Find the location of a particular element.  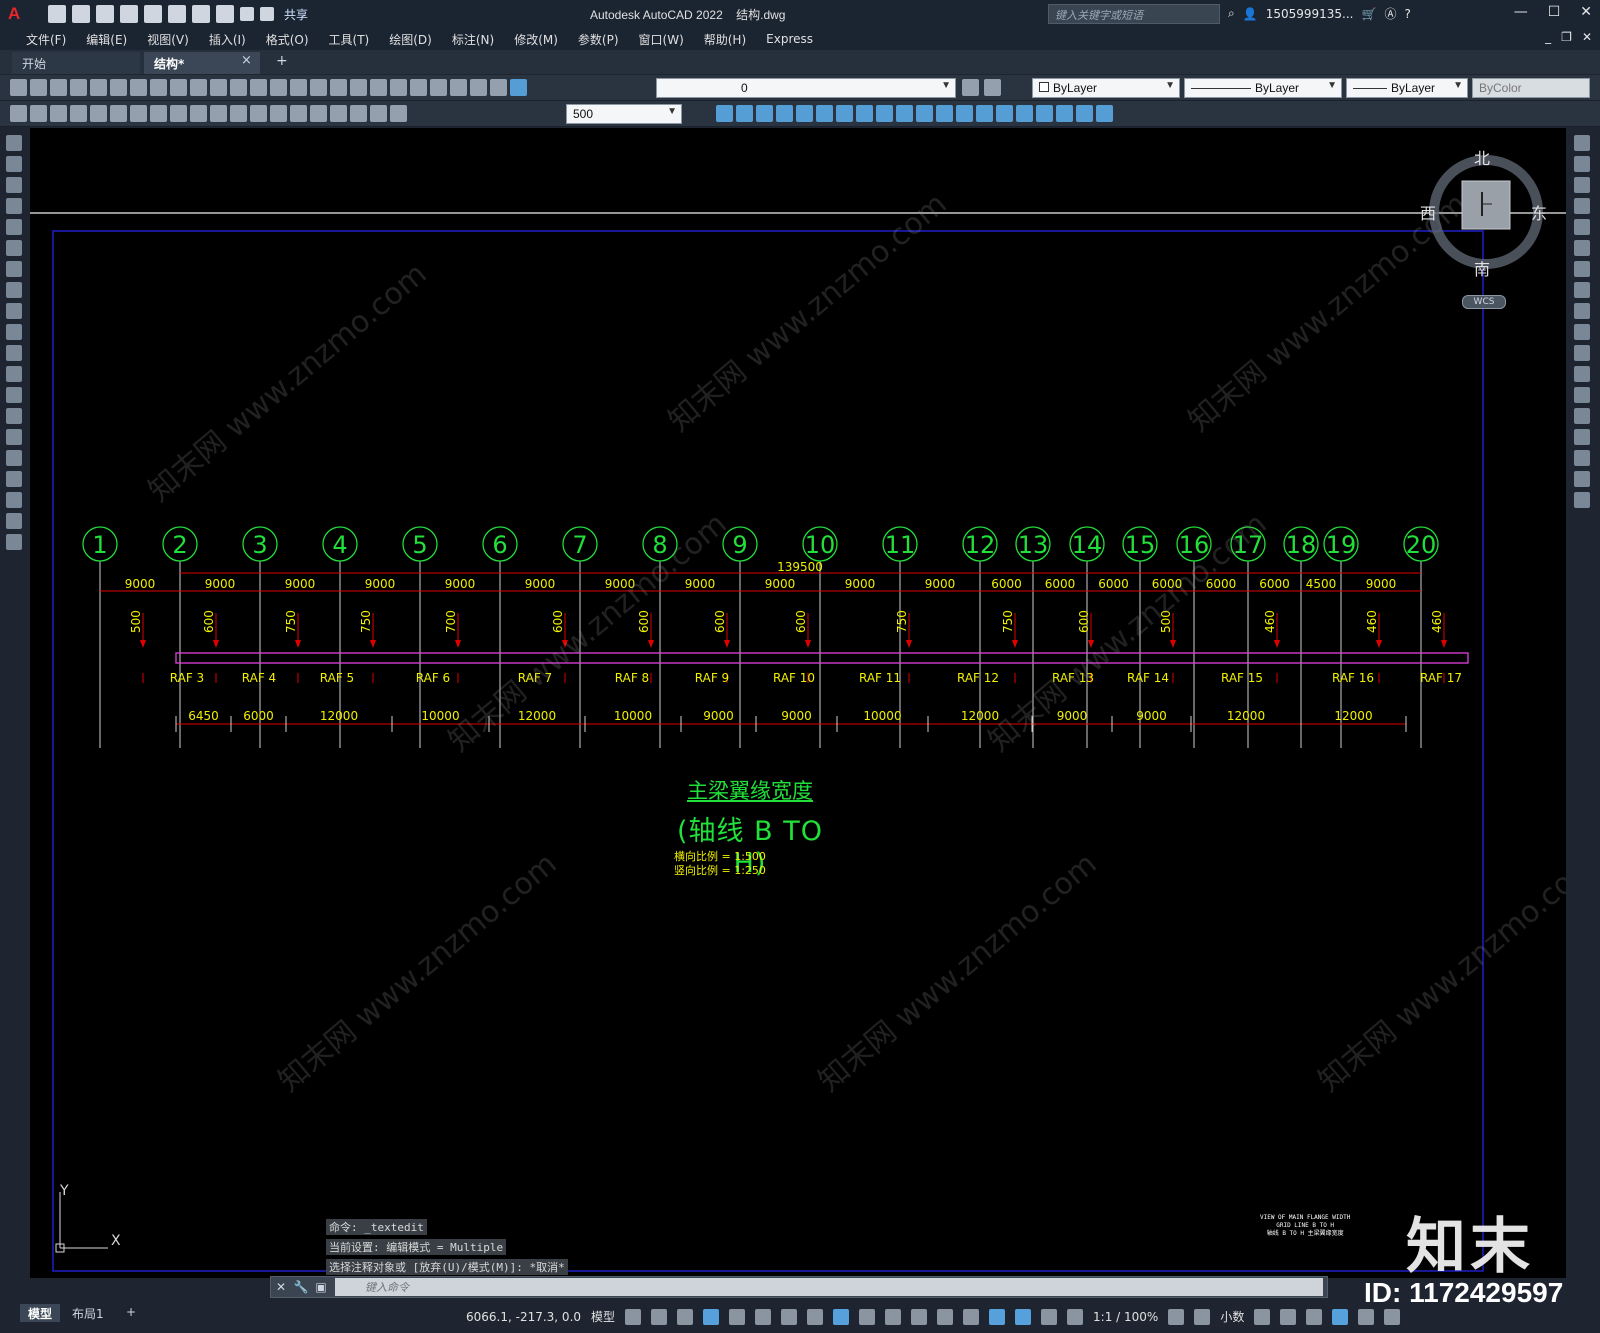

layout-tab-model: 模型 is located at coordinates (40, 1313).